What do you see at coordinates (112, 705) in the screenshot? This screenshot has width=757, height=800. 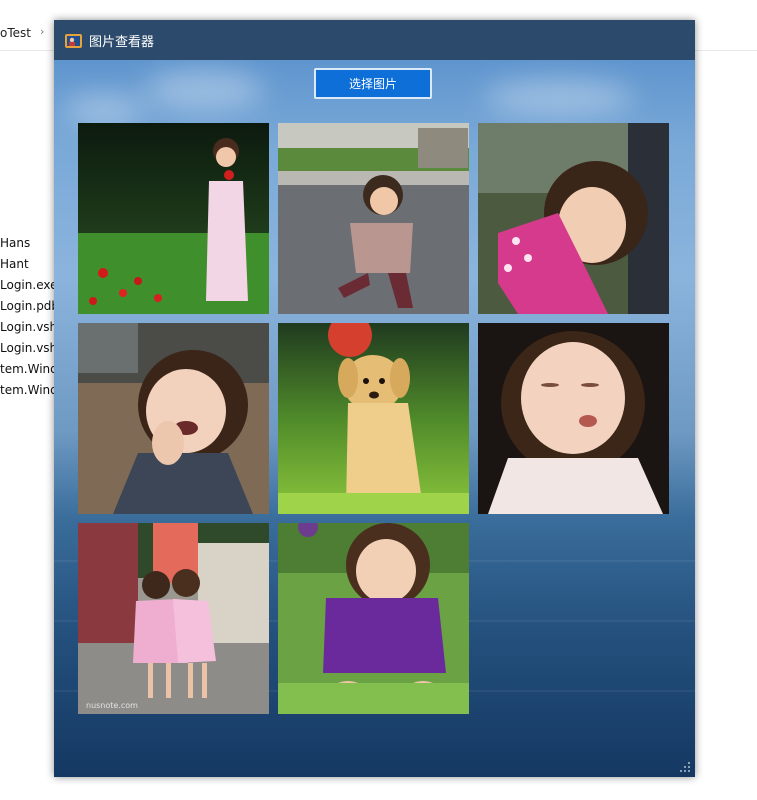 I see `photo-watermark: nusnote.com` at bounding box center [112, 705].